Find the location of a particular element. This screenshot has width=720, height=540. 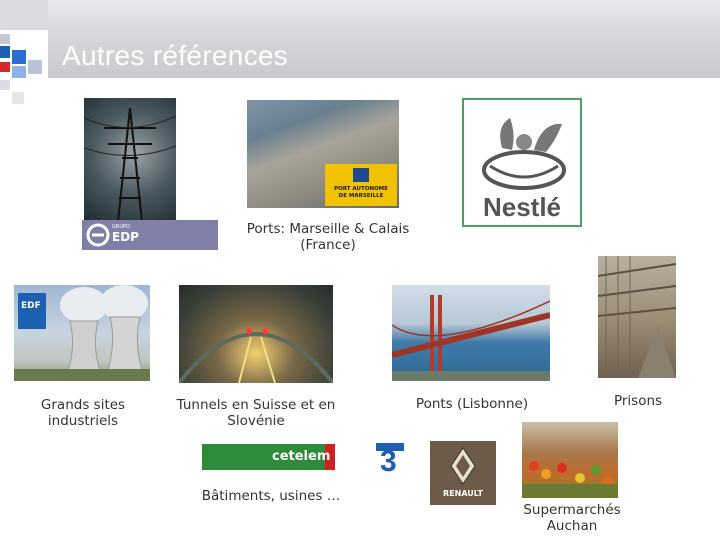

prison-corridor-icon is located at coordinates (637, 317).